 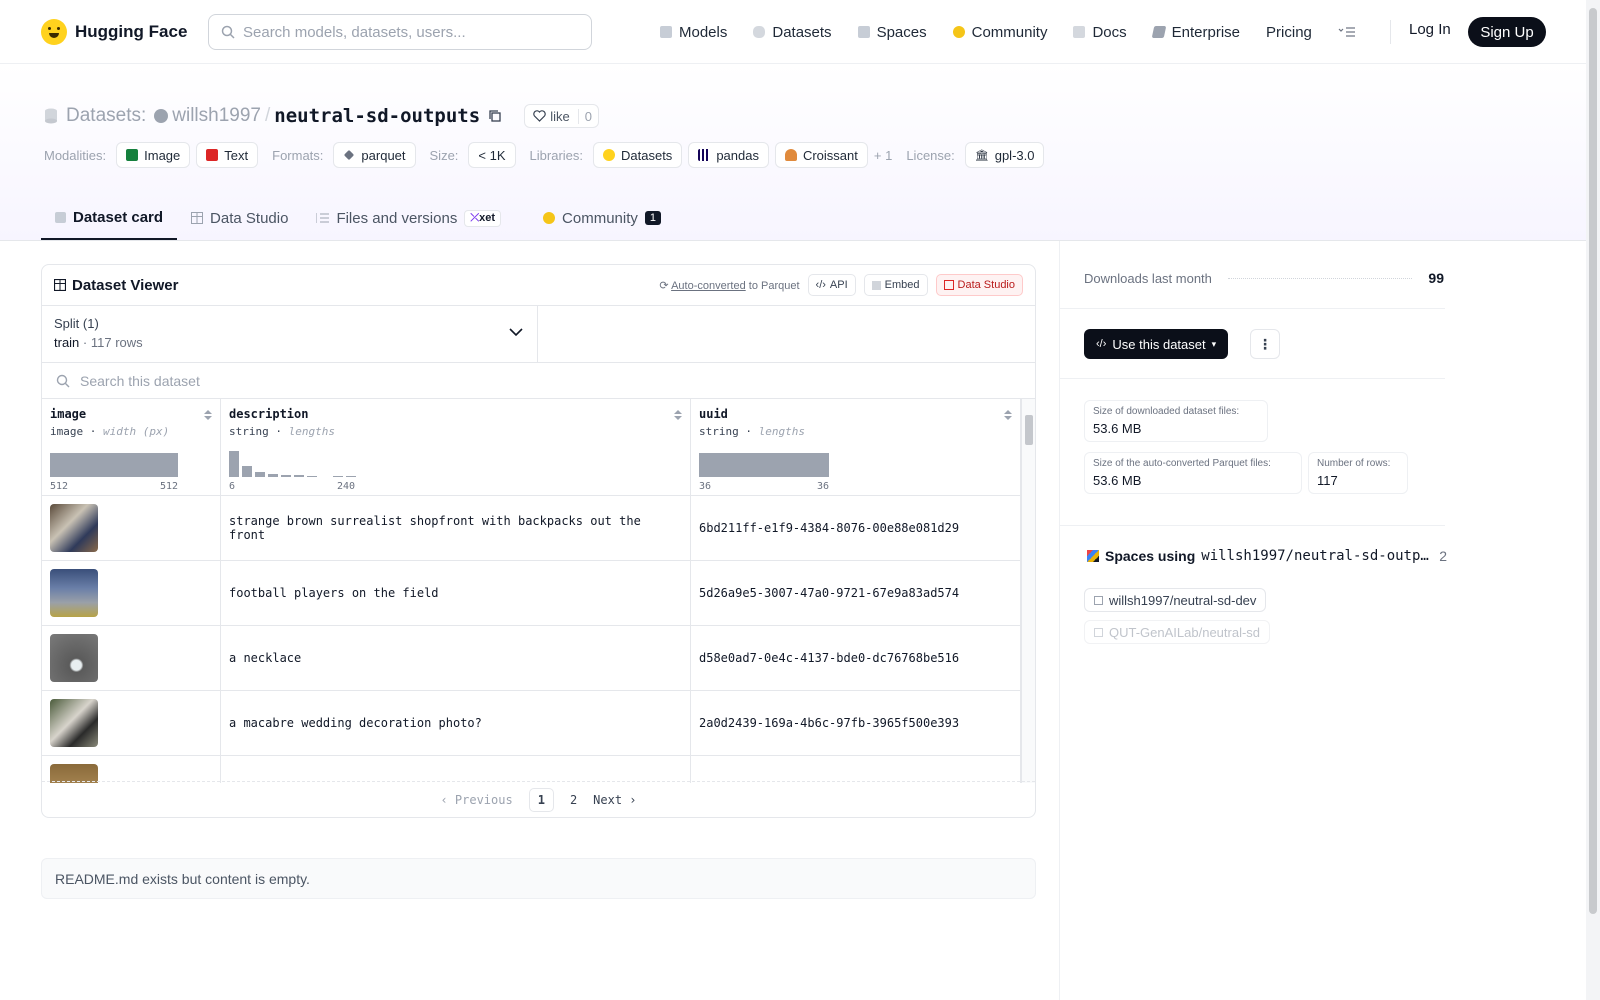 What do you see at coordinates (1004, 155) in the screenshot?
I see `tag-license: 🏛 gpl-3.0` at bounding box center [1004, 155].